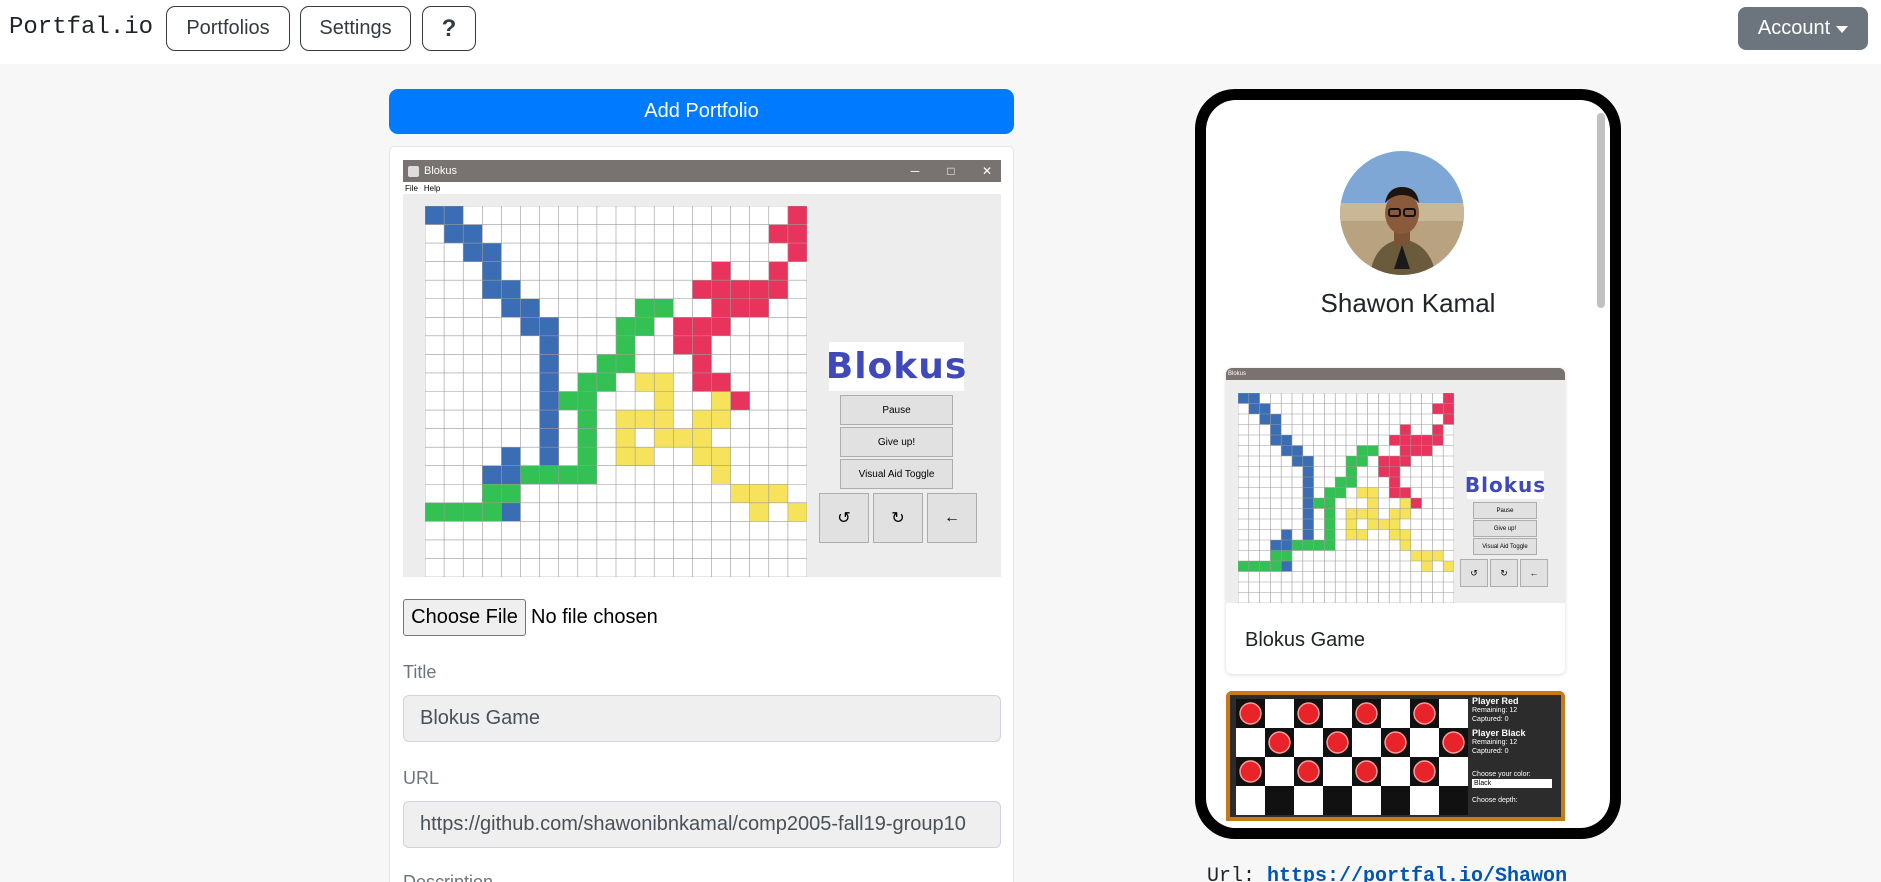  Describe the element at coordinates (1601, 210) in the screenshot. I see `phone-scrollbar` at that location.